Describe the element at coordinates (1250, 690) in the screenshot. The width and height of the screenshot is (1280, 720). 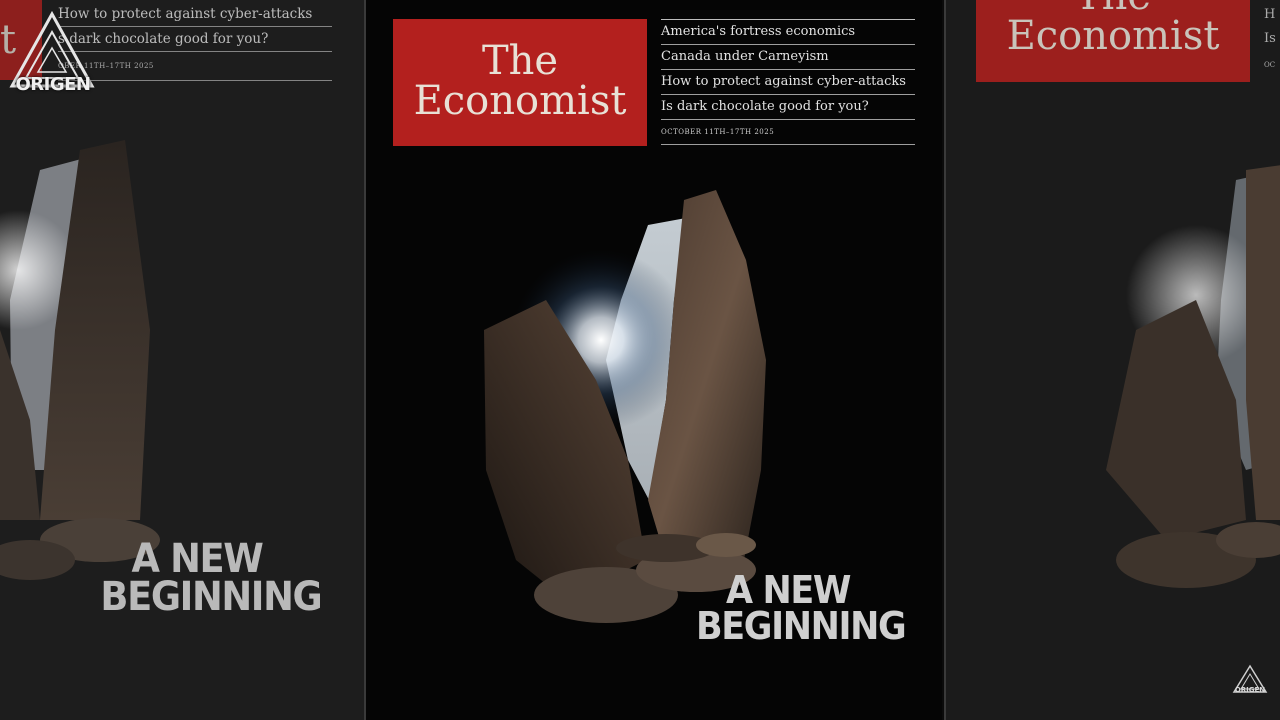
I see `small-origen-logo-text: ORIGEN` at that location.